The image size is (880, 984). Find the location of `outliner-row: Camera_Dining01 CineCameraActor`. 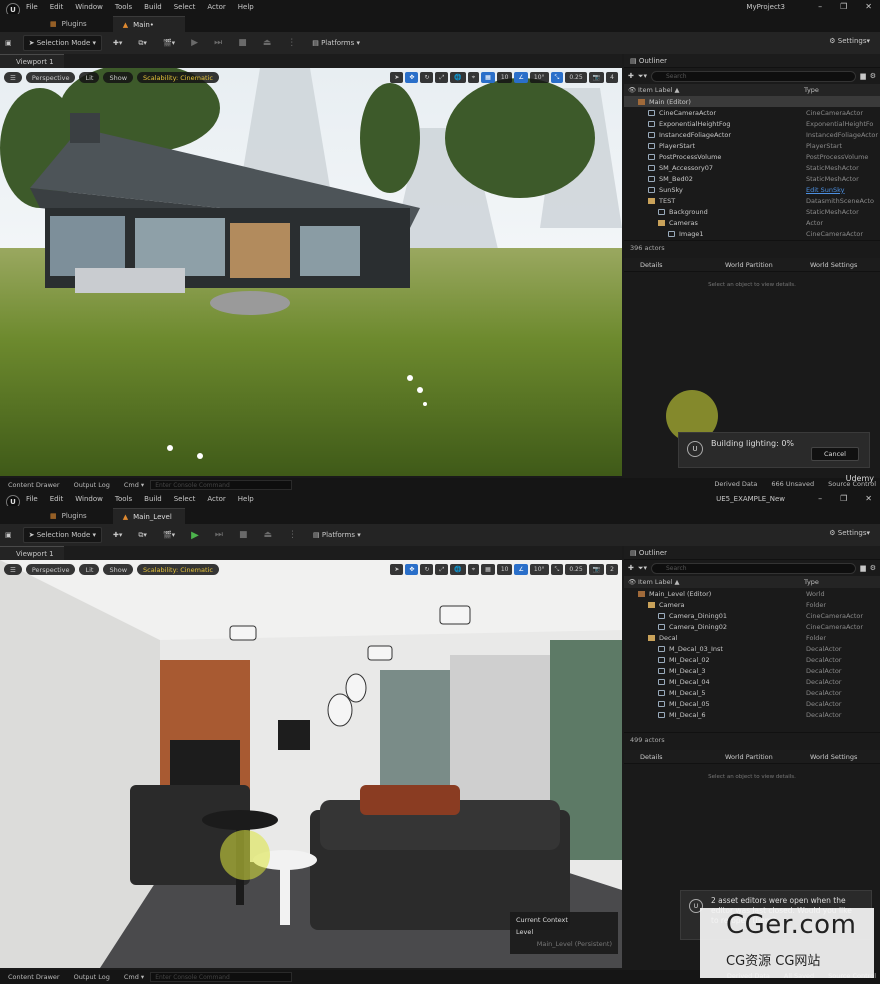

outliner-row: Camera_Dining01 CineCameraActor is located at coordinates (752, 615).